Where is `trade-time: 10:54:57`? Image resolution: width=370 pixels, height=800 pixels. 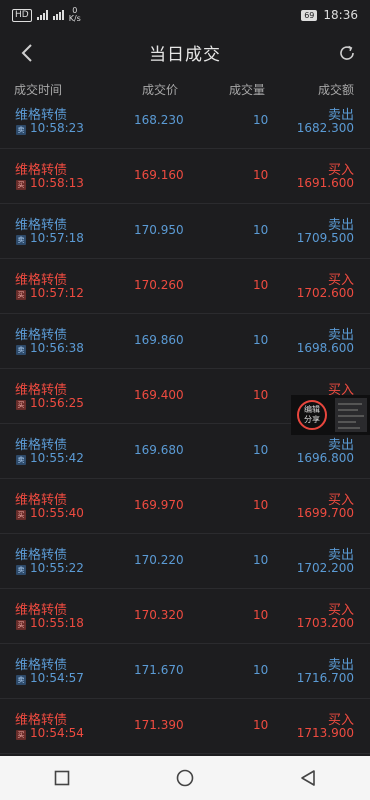 trade-time: 10:54:57 is located at coordinates (57, 678).